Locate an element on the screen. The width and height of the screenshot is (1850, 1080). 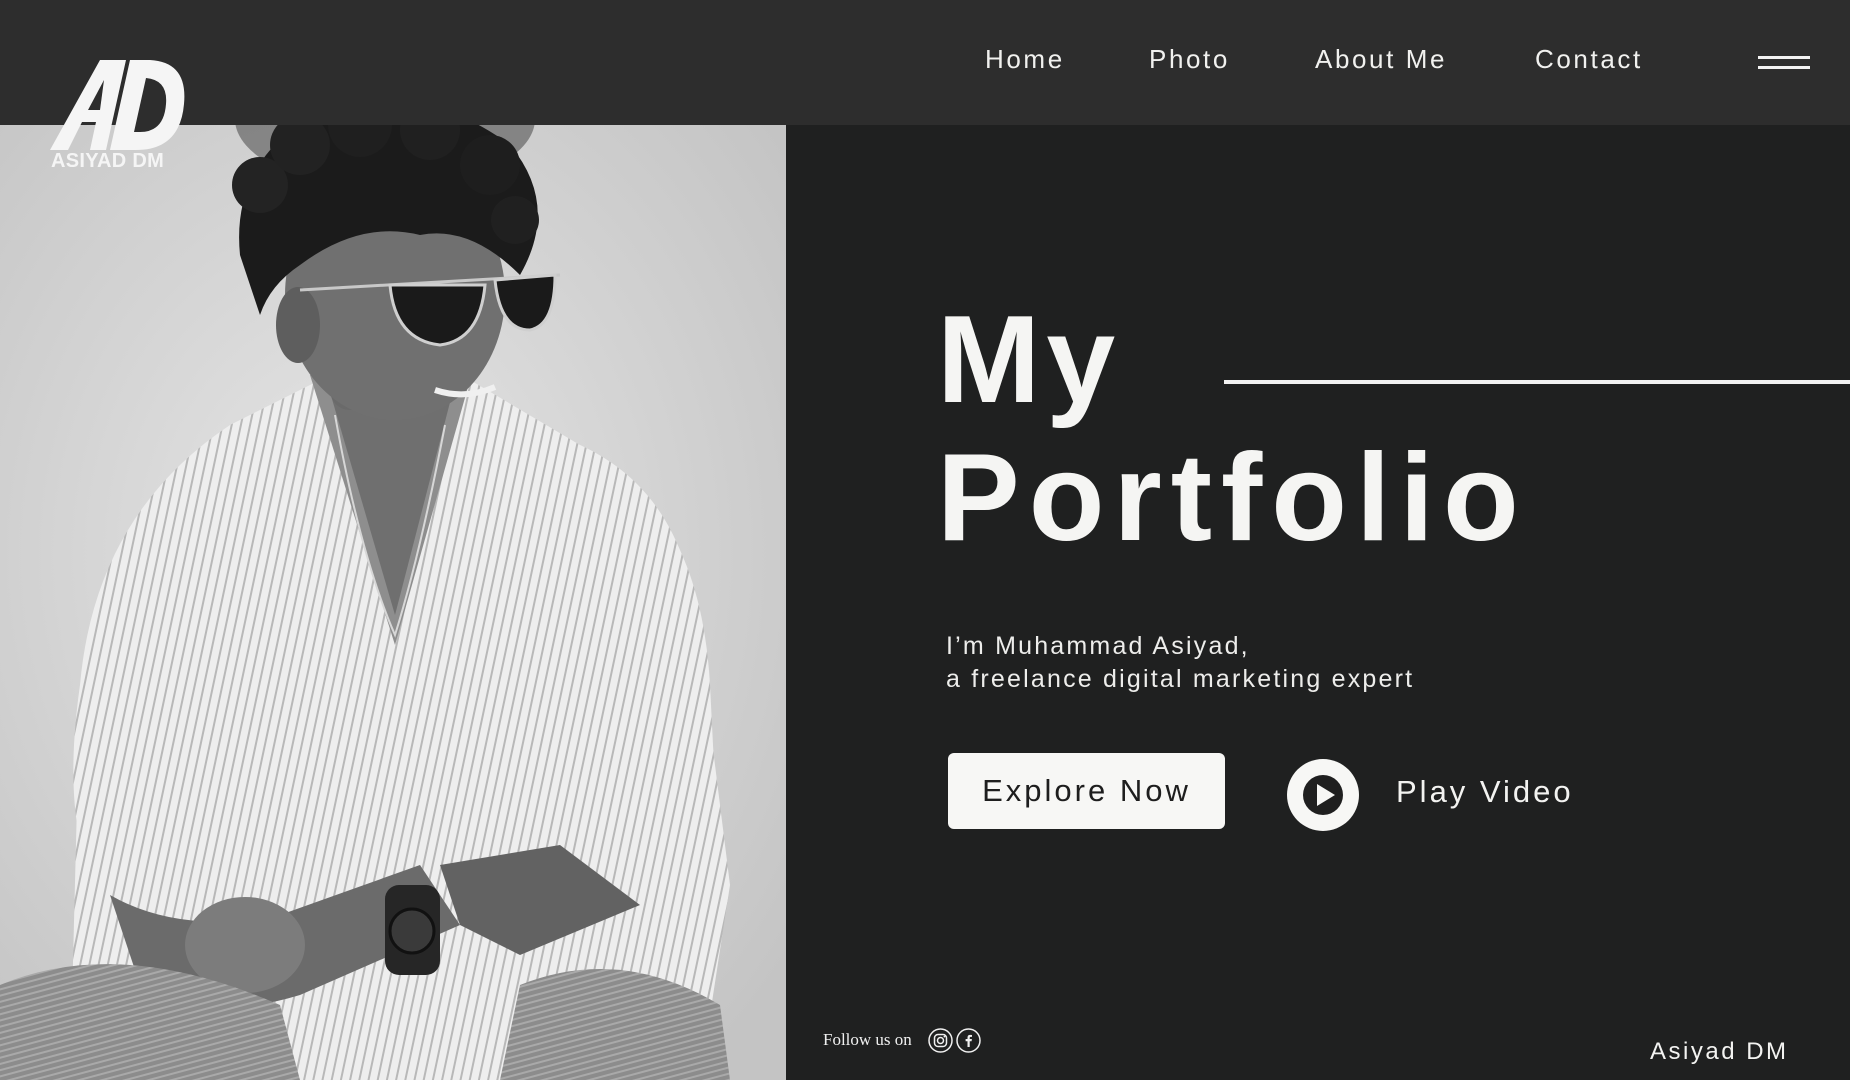
logo-wordmark: ASIYAD DM is located at coordinates (108, 161).